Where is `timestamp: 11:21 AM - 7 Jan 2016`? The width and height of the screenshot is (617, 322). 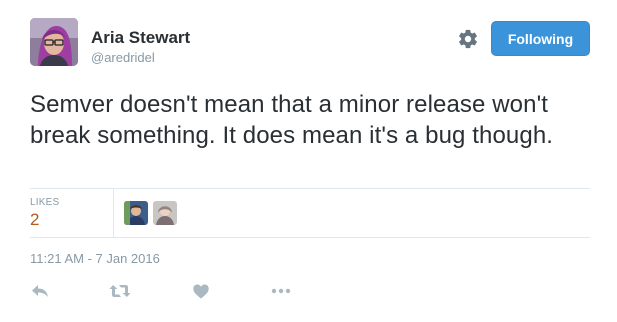
timestamp: 11:21 AM - 7 Jan 2016 is located at coordinates (95, 258).